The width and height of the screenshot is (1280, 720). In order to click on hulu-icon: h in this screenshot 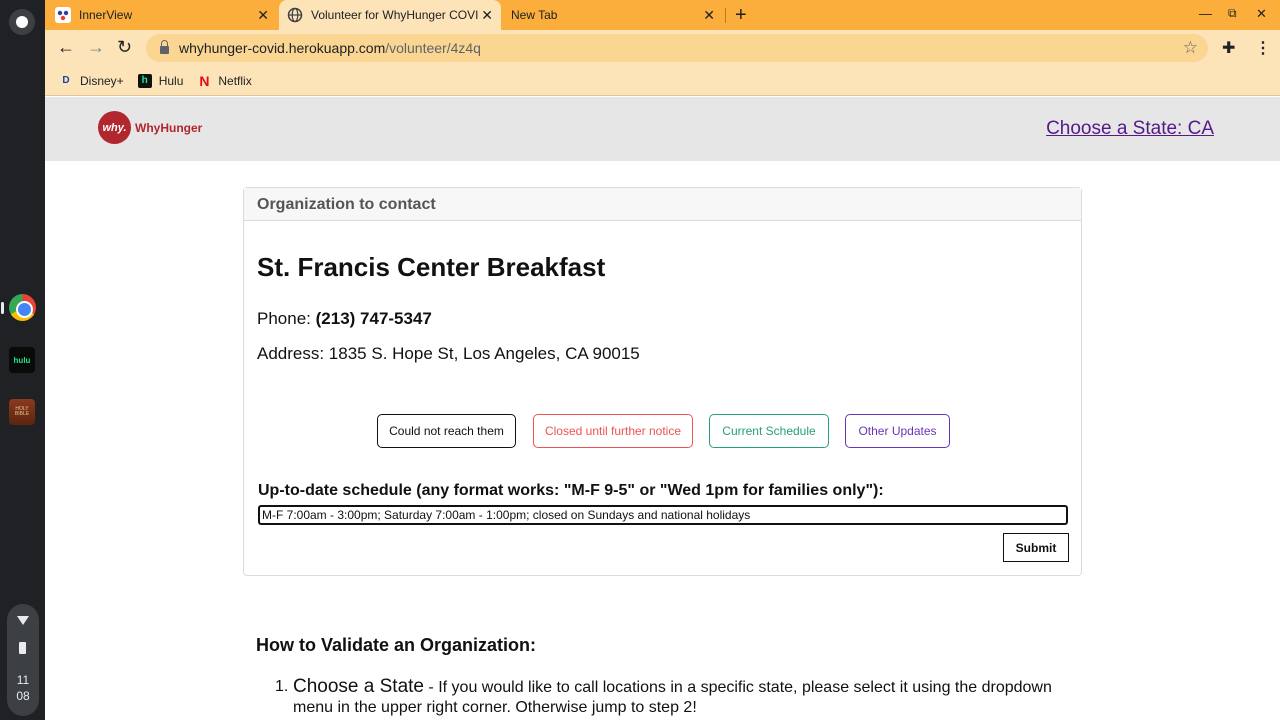, I will do `click(144, 80)`.